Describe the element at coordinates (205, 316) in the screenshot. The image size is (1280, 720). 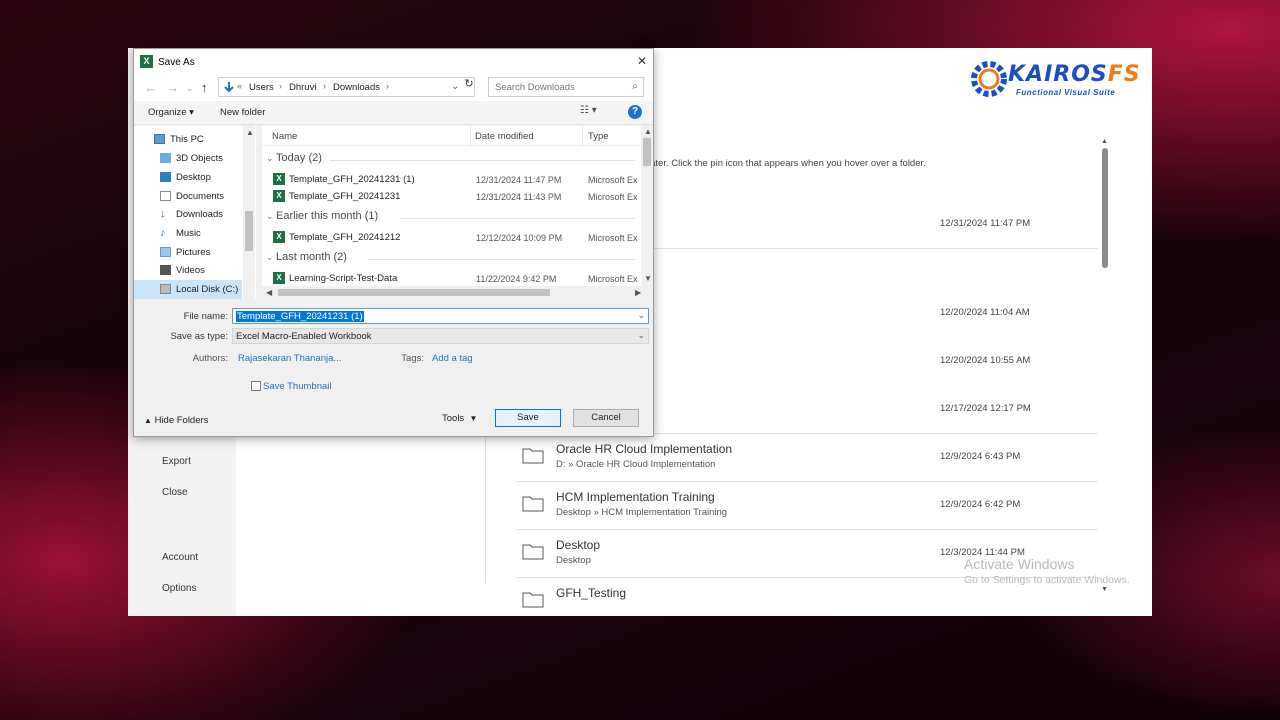
I see `file-name-label: File name:` at that location.